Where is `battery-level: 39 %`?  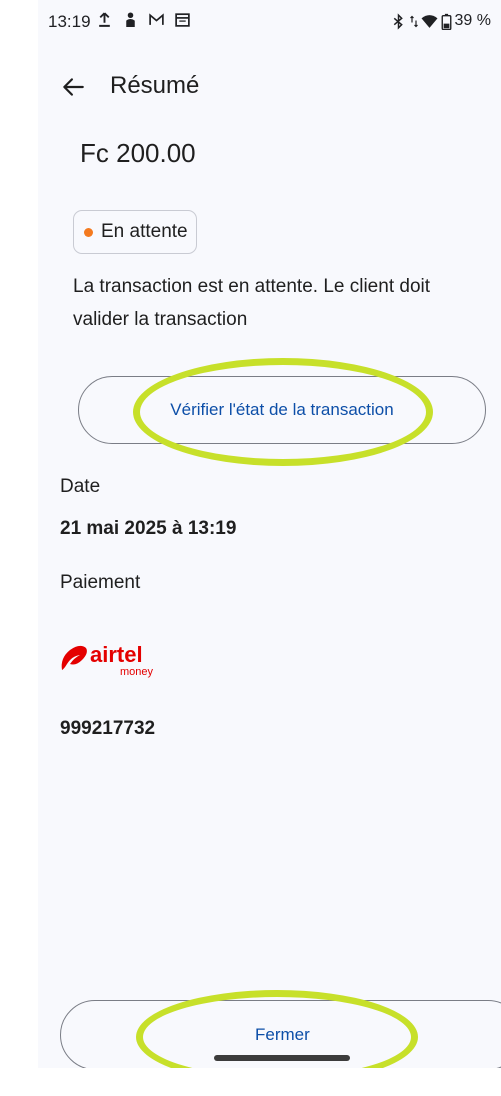 battery-level: 39 % is located at coordinates (472, 20).